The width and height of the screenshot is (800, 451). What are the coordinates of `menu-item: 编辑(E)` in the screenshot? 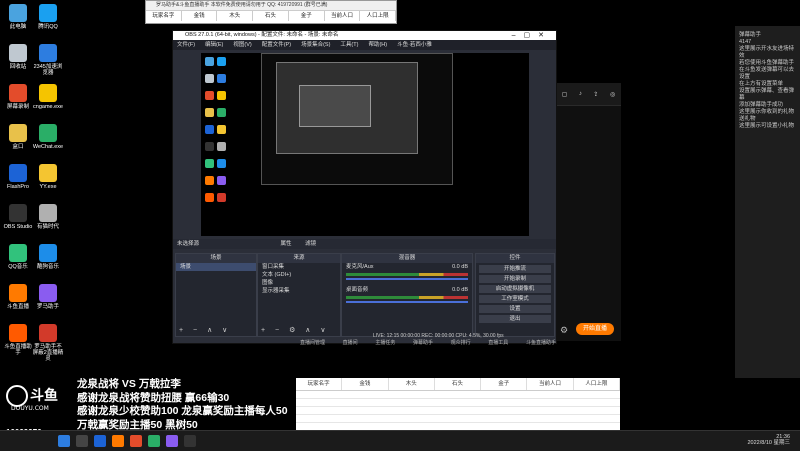 It's located at (214, 45).